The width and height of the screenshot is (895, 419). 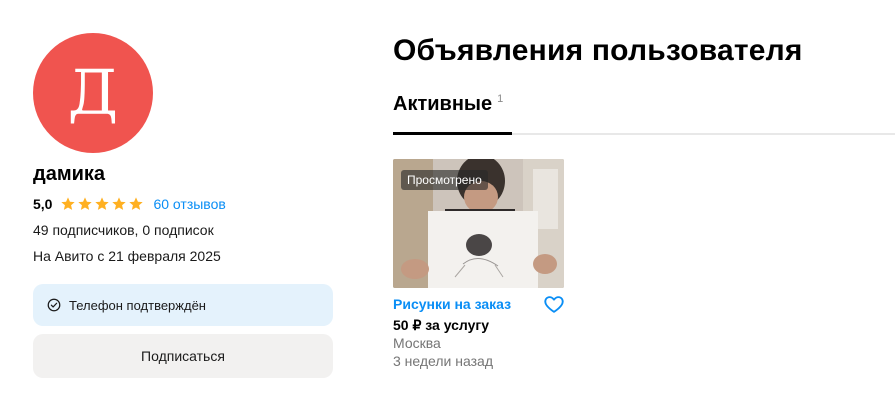 What do you see at coordinates (554, 304) in the screenshot?
I see `heart-outline-icon` at bounding box center [554, 304].